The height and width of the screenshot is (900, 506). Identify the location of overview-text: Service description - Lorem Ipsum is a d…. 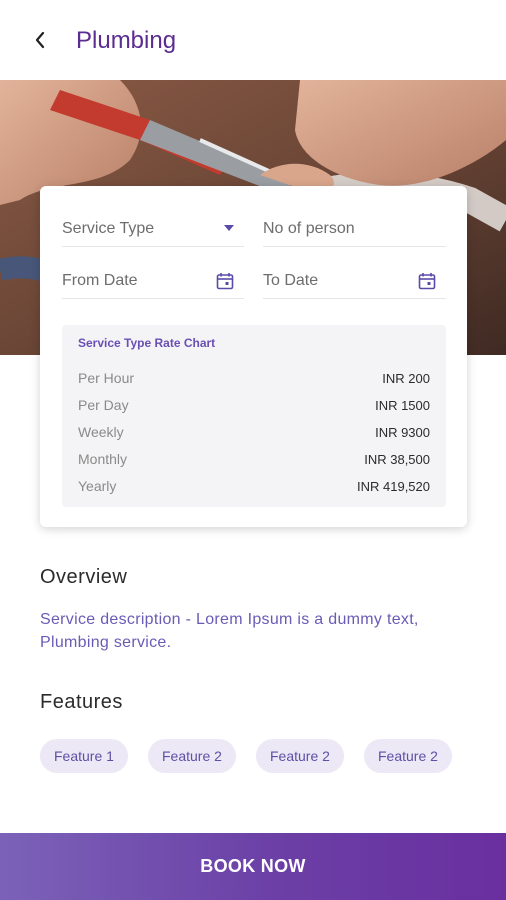
(229, 631).